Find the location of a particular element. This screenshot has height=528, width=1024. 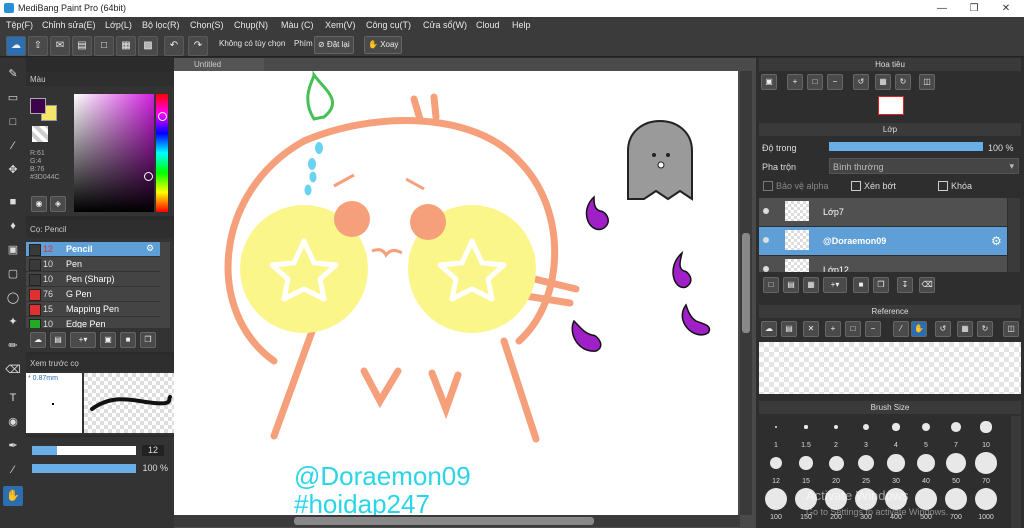

nav-flip-icon: ◫ is located at coordinates (927, 82).